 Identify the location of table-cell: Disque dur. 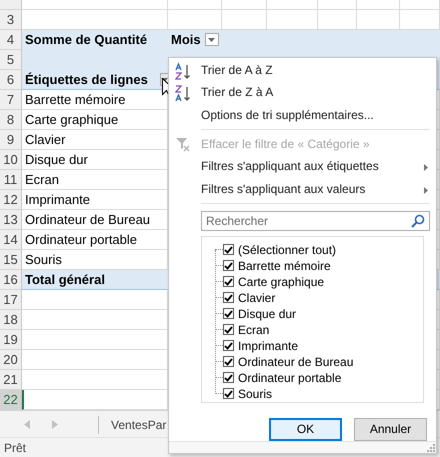
(95, 160).